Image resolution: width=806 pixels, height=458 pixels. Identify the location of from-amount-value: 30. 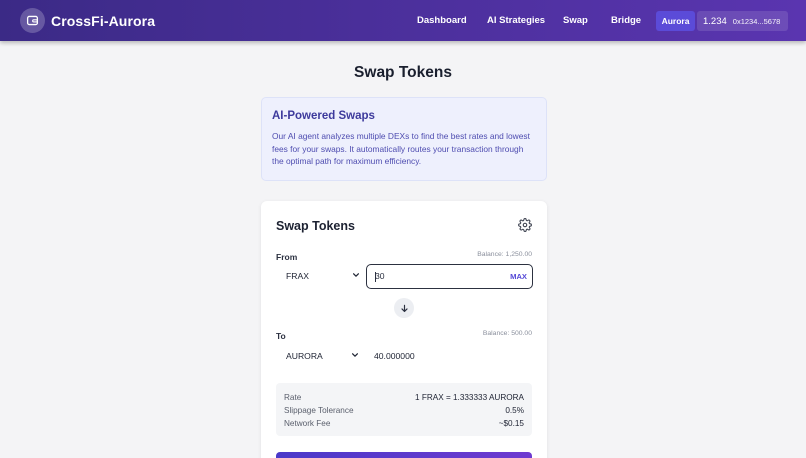
(380, 276).